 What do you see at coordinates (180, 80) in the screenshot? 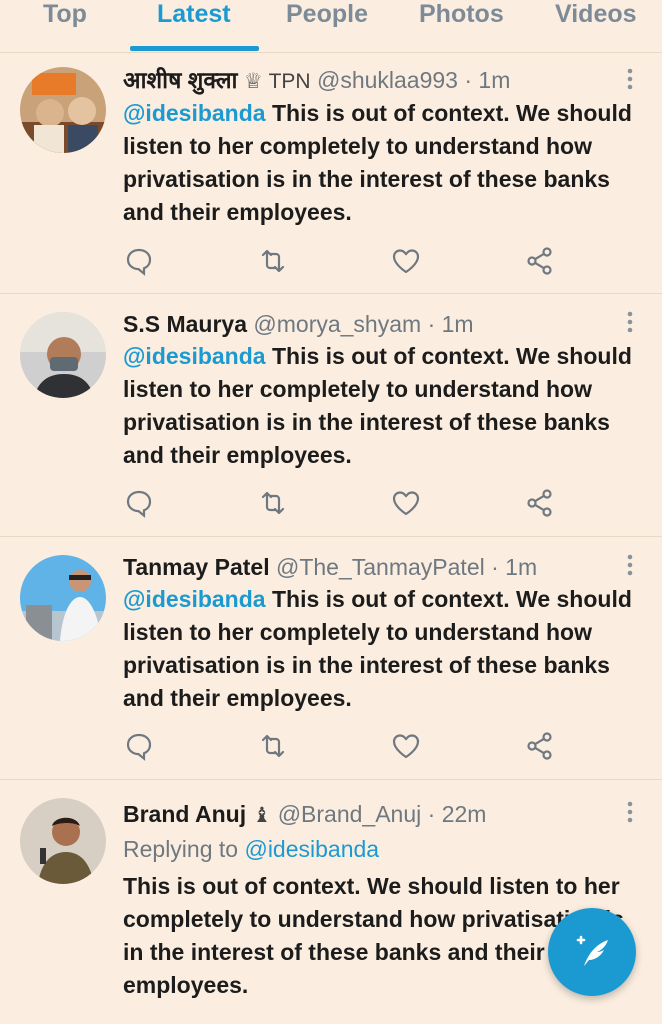
I see `display-name: आशीष शुक्ला` at bounding box center [180, 80].